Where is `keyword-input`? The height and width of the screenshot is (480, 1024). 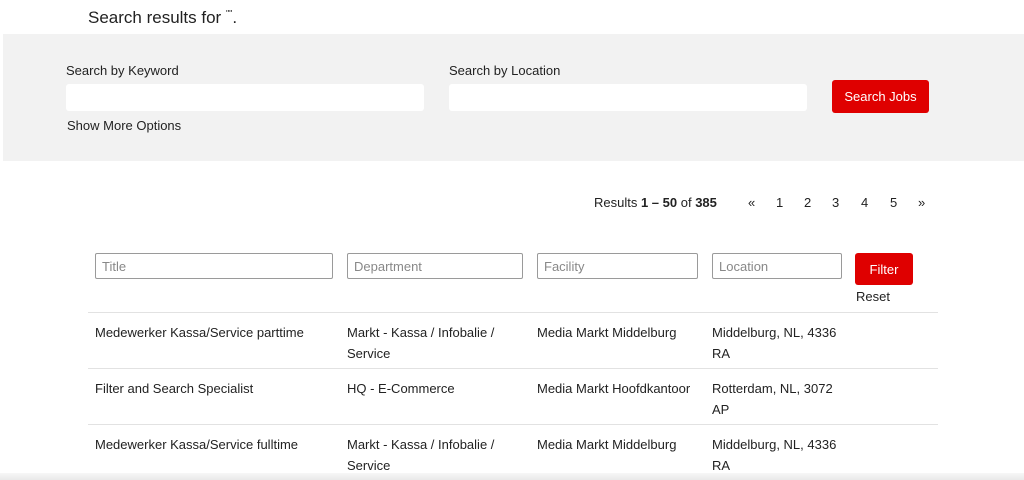 keyword-input is located at coordinates (245, 97).